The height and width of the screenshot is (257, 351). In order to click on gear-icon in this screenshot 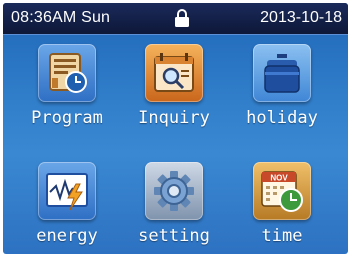, I will do `click(174, 191)`.